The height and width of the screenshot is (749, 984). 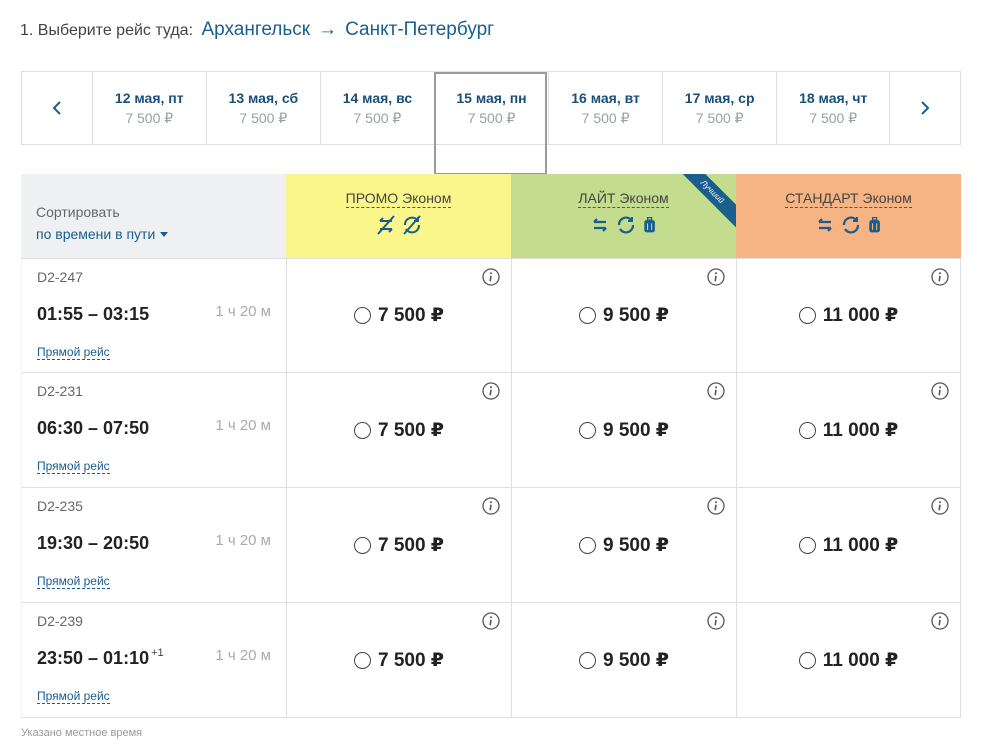 I want to click on baggage-icon, so click(x=874, y=225).